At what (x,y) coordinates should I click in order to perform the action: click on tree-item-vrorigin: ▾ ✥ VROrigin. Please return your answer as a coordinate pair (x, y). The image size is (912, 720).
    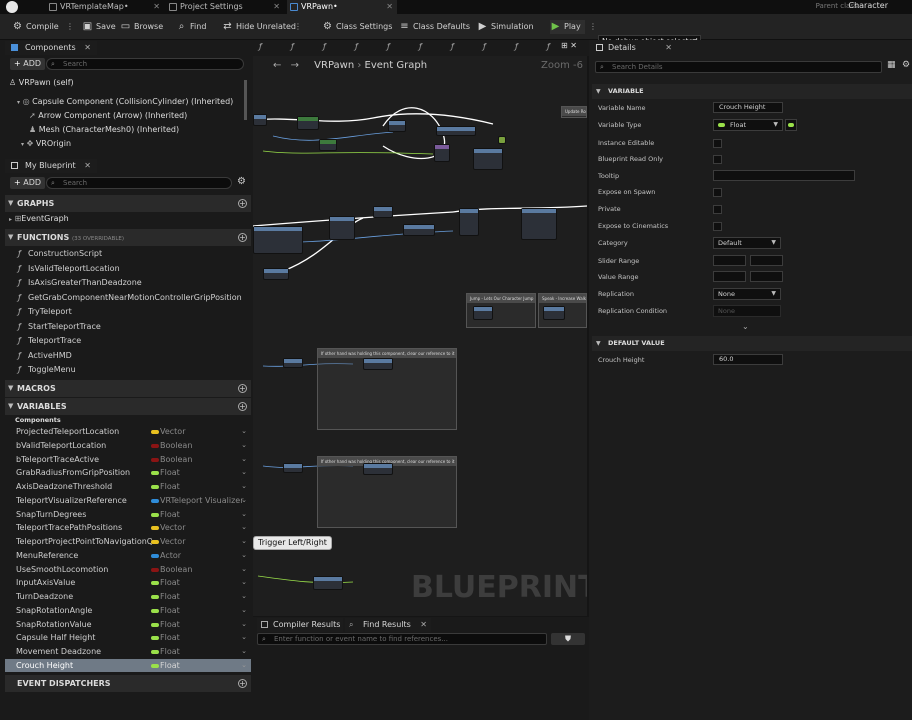
    Looking at the image, I should click on (46, 143).